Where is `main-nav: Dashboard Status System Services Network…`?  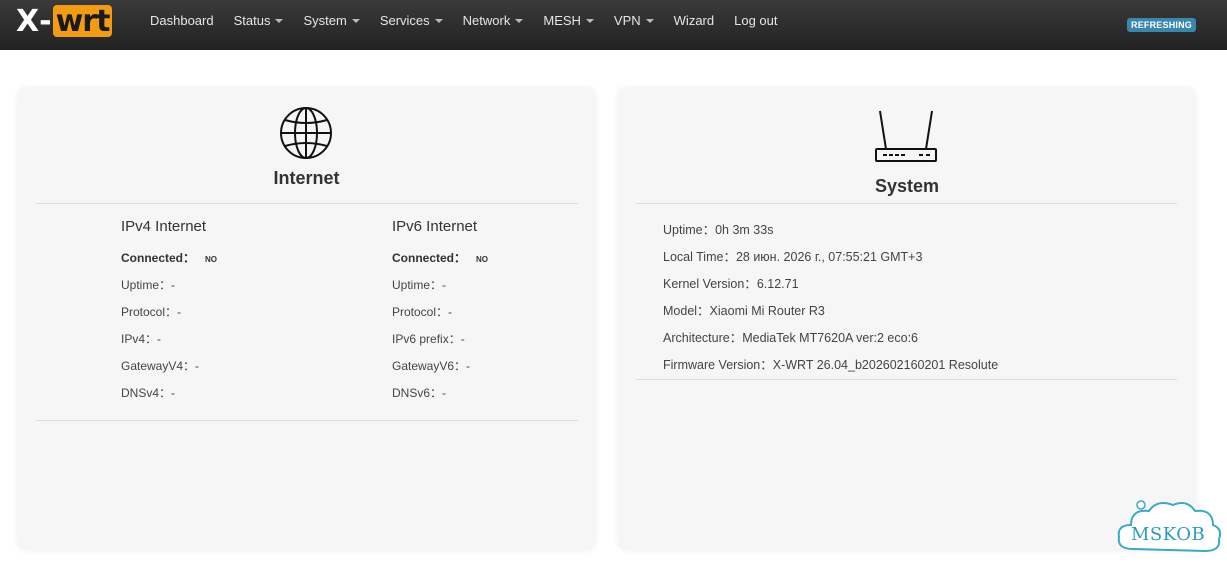 main-nav: Dashboard Status System Services Network… is located at coordinates (463, 20).